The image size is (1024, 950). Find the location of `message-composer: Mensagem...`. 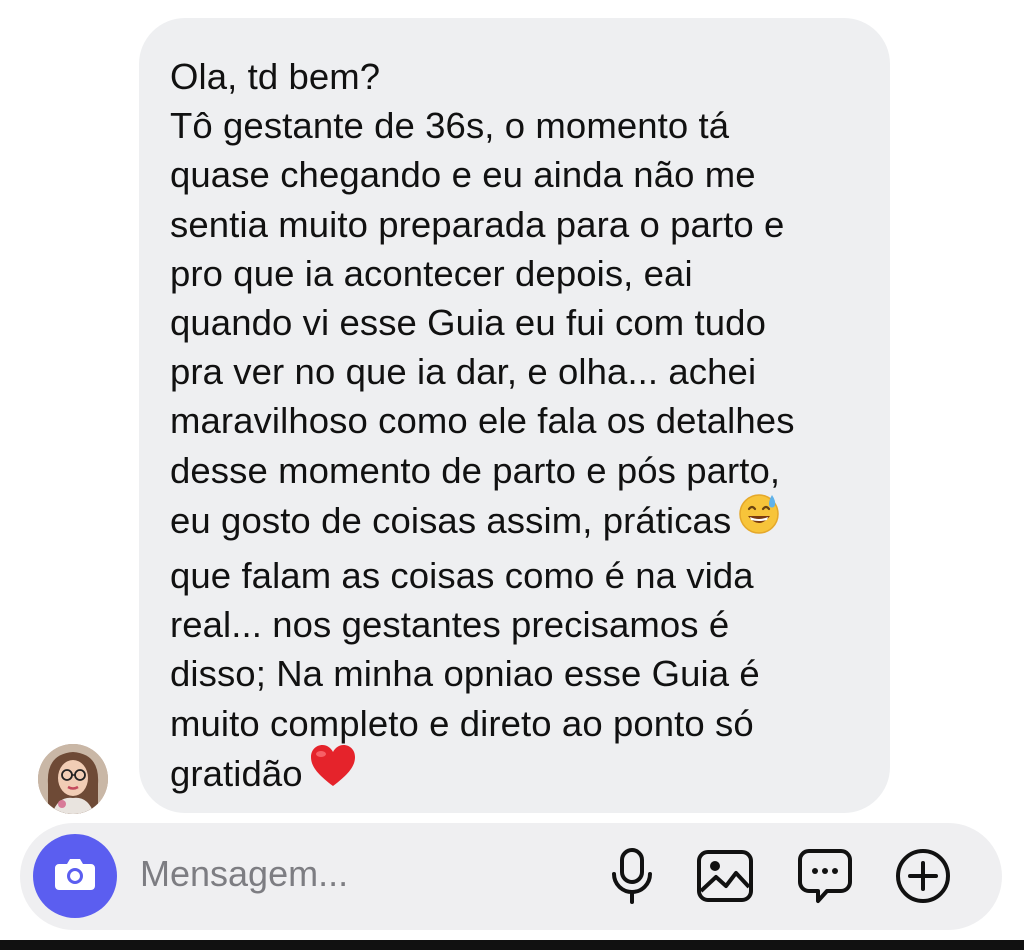

message-composer: Mensagem... is located at coordinates (511, 876).